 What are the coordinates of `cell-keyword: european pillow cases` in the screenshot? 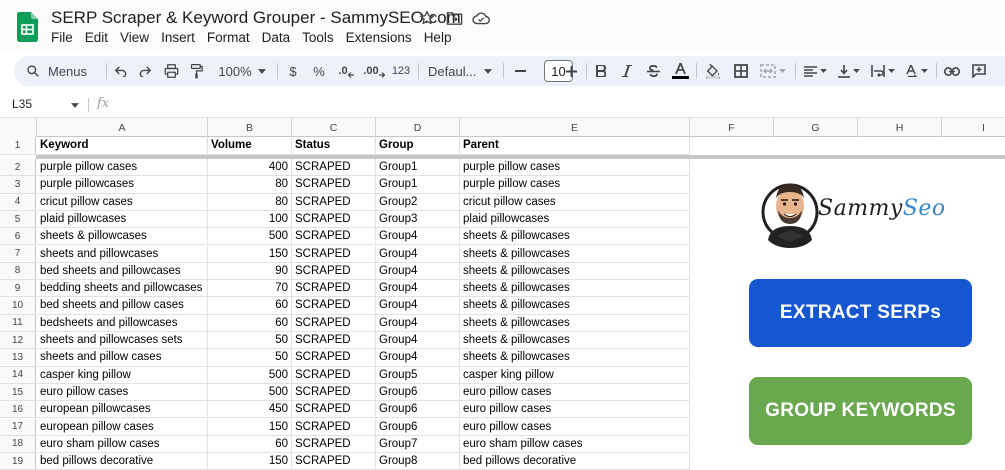 It's located at (122, 427).